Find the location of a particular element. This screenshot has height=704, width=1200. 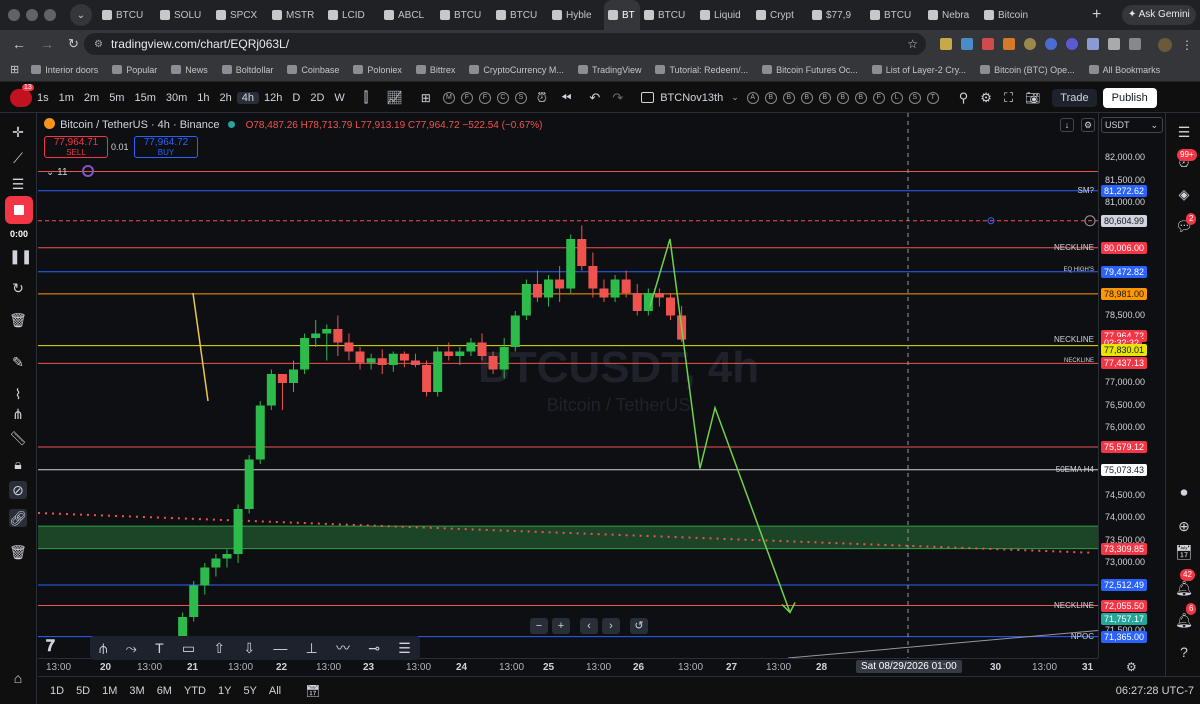

notifications-icon: 🔔︎ is located at coordinates (1184, 588).